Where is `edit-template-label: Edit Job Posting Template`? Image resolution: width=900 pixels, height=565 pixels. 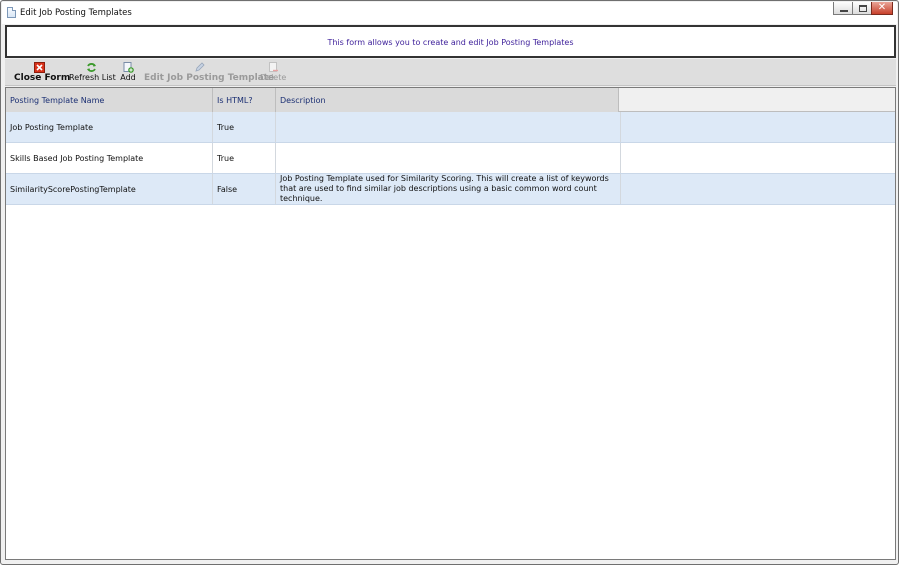
edit-template-label: Edit Job Posting Template is located at coordinates (209, 78).